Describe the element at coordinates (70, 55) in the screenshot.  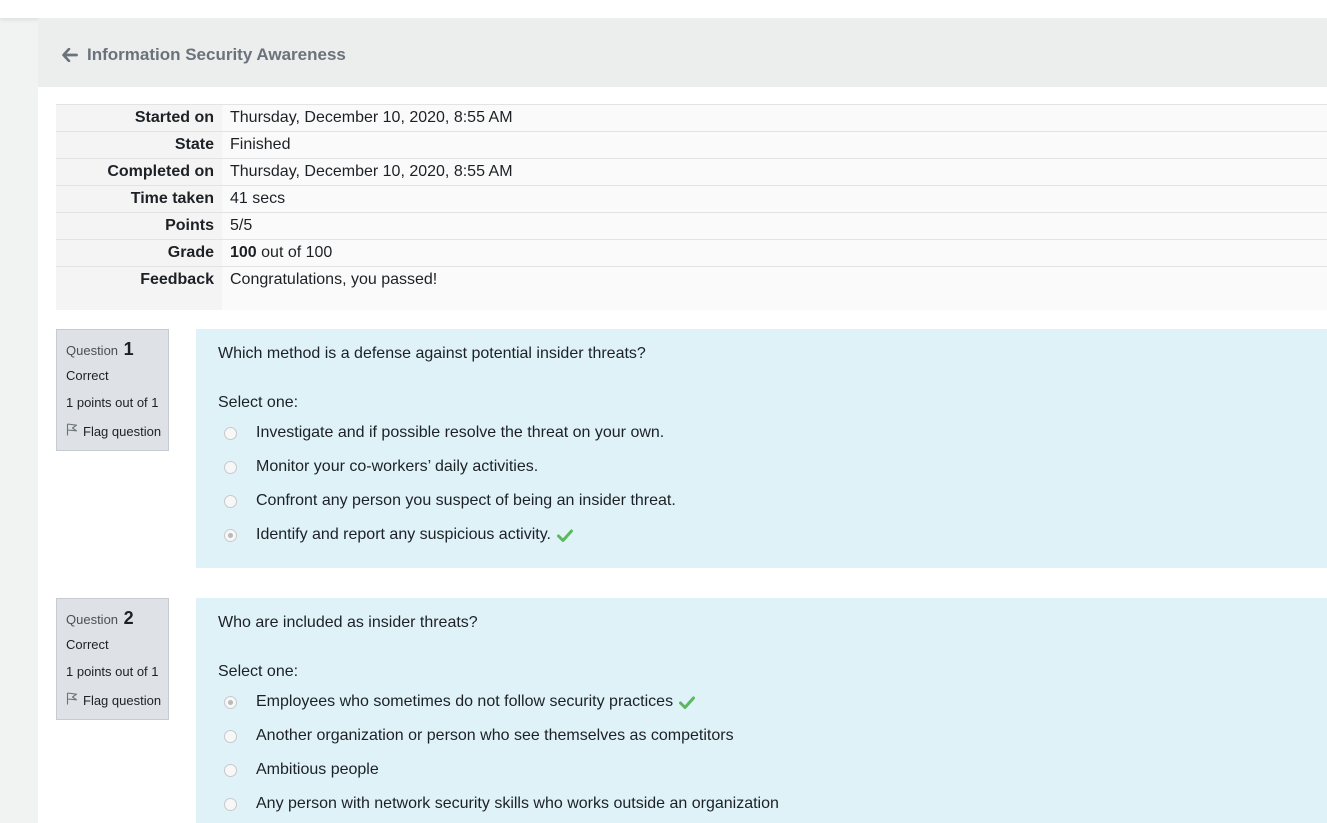
I see `arrow-left-icon` at that location.